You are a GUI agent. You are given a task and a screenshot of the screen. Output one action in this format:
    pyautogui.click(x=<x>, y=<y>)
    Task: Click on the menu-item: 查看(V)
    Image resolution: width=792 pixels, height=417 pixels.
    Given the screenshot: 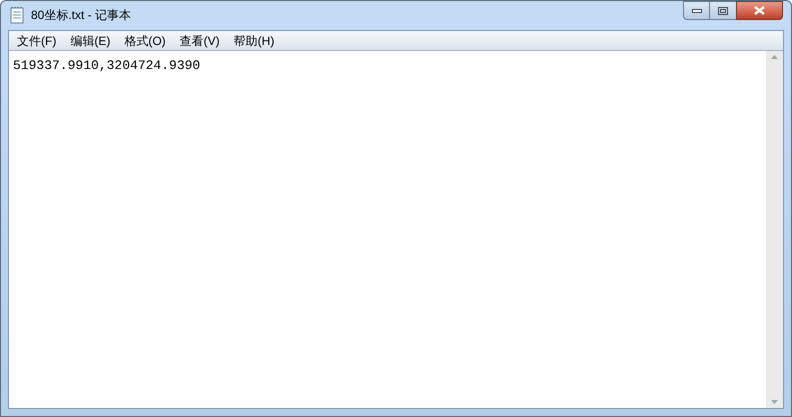 What is the action you would take?
    pyautogui.click(x=199, y=41)
    